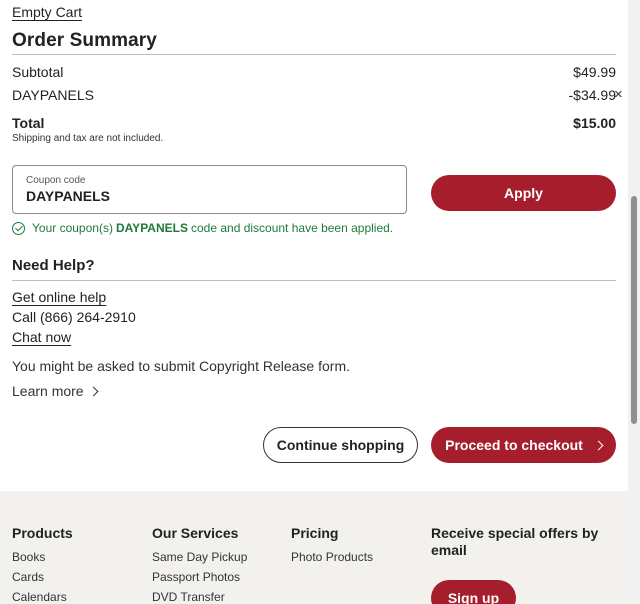  I want to click on empty-cart-link: Empty Cart, so click(47, 12).